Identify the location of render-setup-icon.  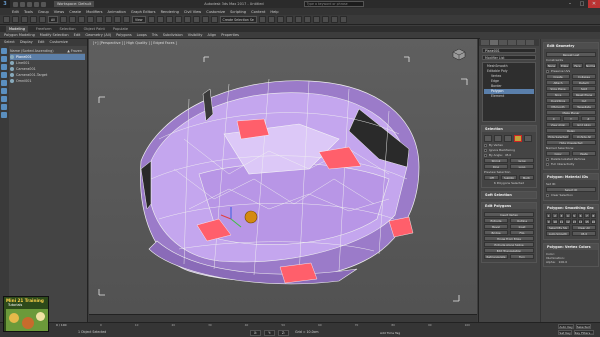
(325, 19).